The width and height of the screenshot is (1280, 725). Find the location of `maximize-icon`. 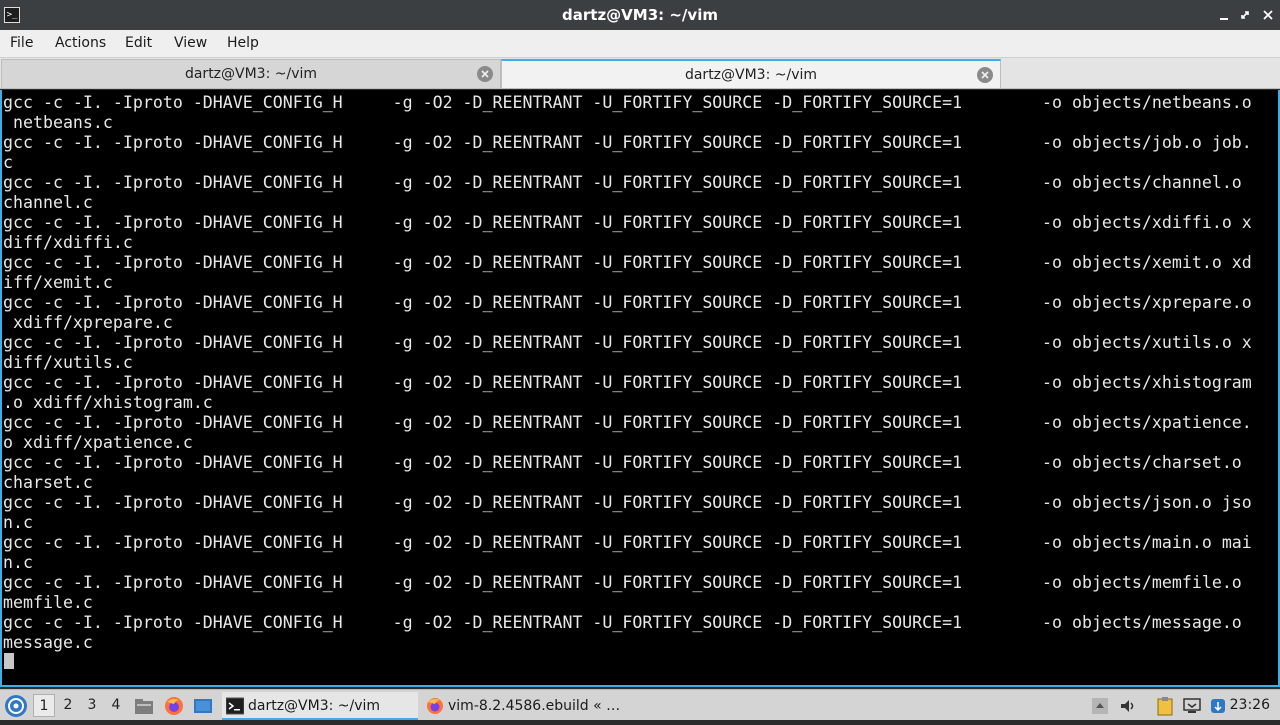

maximize-icon is located at coordinates (1245, 15).